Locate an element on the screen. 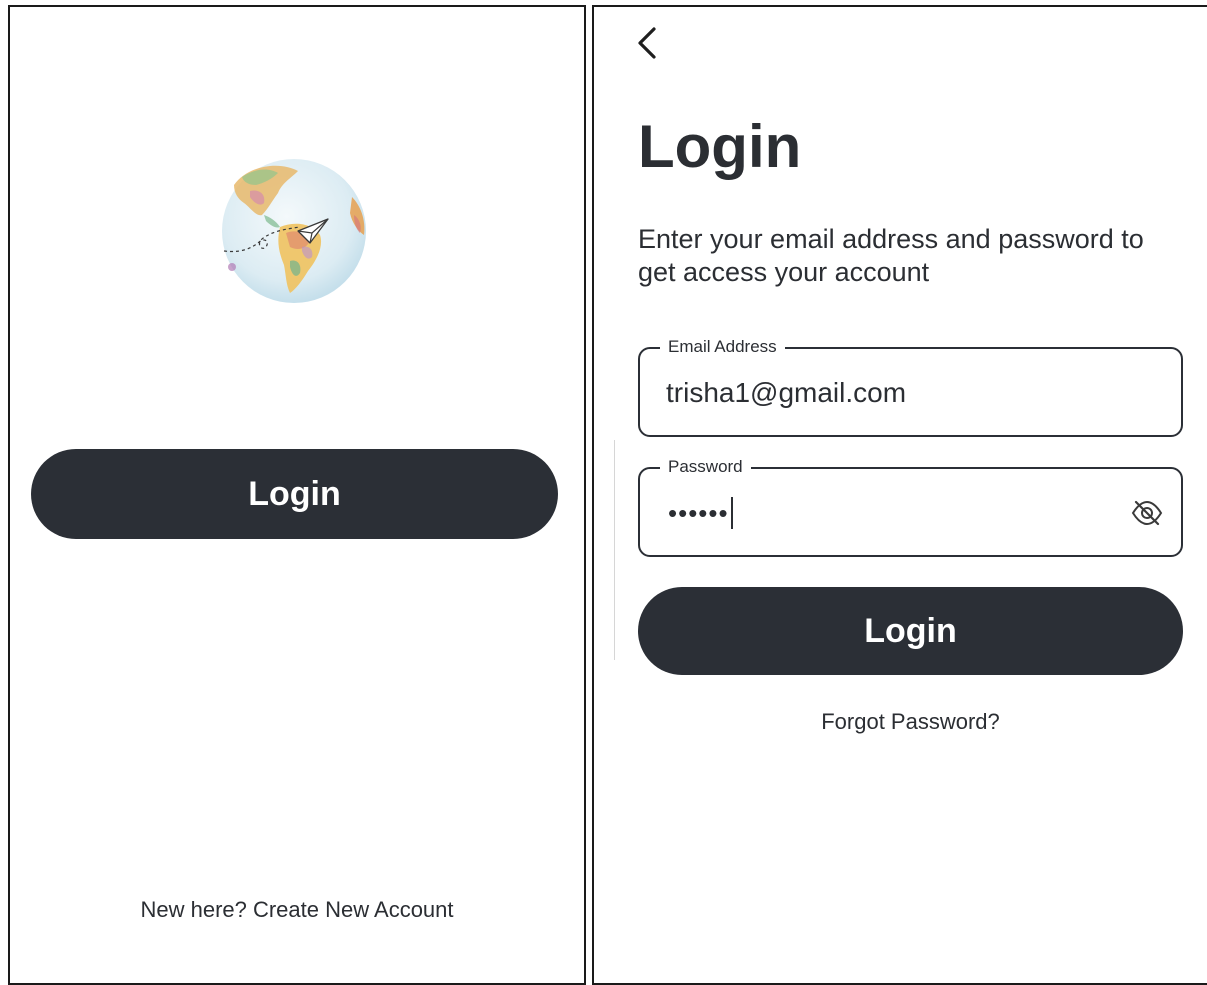 The width and height of the screenshot is (1207, 985). password-input: •••••• is located at coordinates (700, 513).